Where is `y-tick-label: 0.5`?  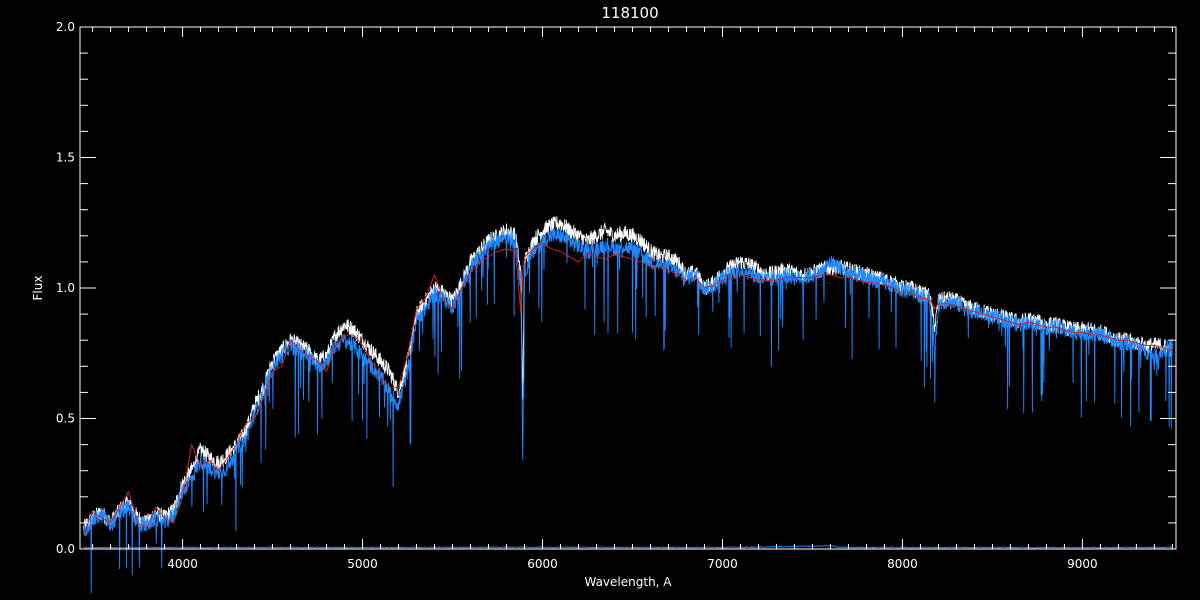
y-tick-label: 0.5 is located at coordinates (65, 419).